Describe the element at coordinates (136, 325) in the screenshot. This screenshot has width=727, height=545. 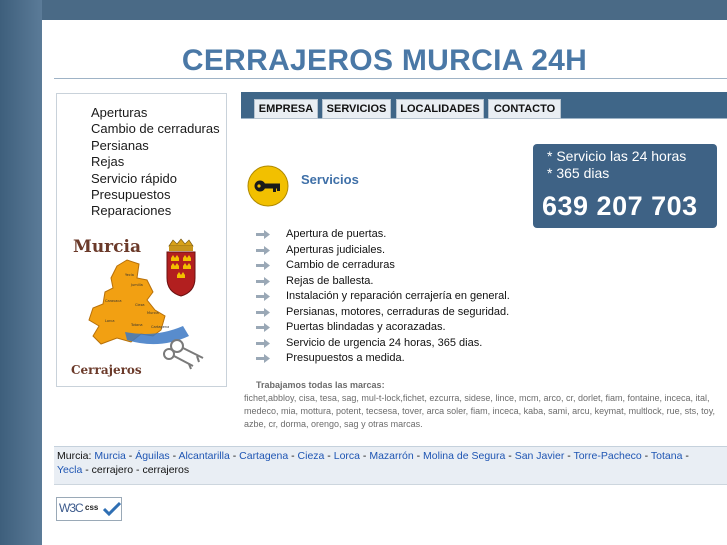
I see `svg-text: Totana` at that location.